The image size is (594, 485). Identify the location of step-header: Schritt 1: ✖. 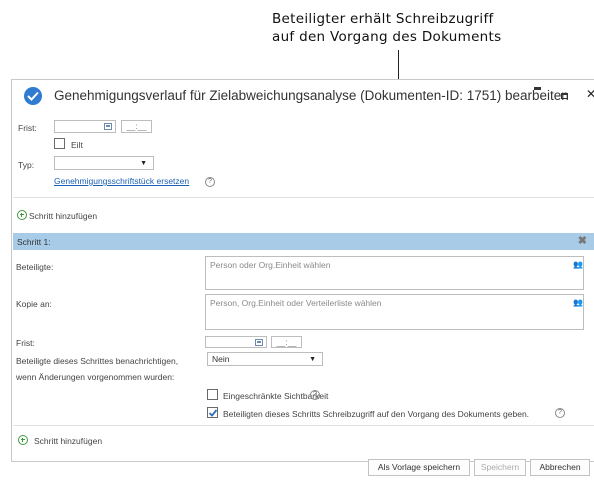
(303, 241).